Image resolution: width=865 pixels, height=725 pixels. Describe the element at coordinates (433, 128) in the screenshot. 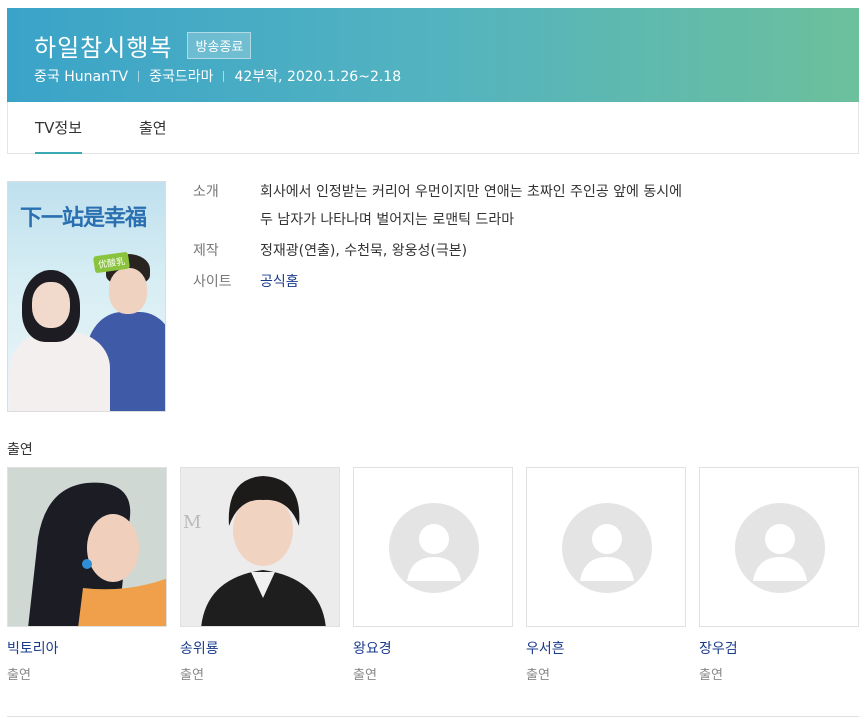

I see `tab-bar: TV정보 출연` at that location.